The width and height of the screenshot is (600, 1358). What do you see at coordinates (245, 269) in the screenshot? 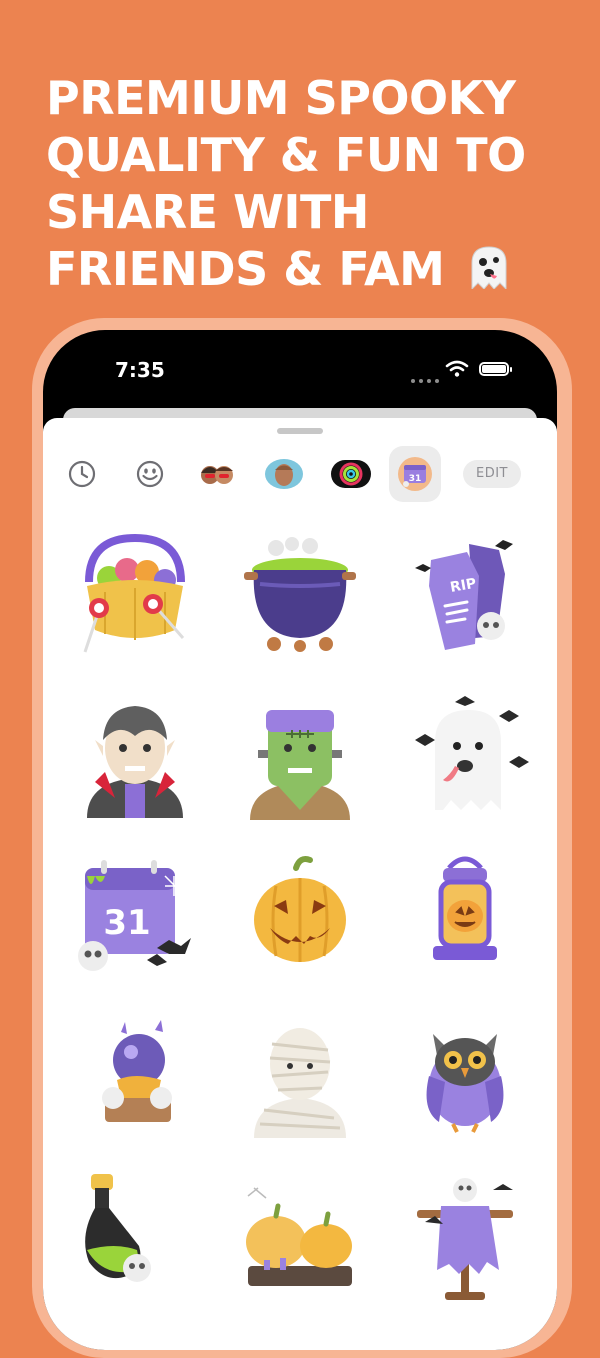
I see `headline-text: FRIENDS & FAM` at bounding box center [245, 269].